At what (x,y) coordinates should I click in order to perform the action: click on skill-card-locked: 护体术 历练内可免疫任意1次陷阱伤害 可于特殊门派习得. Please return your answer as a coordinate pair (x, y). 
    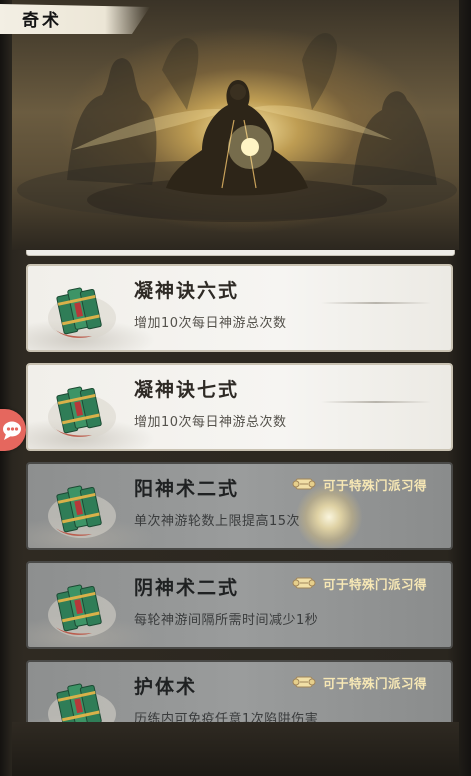
    Looking at the image, I should click on (239, 691).